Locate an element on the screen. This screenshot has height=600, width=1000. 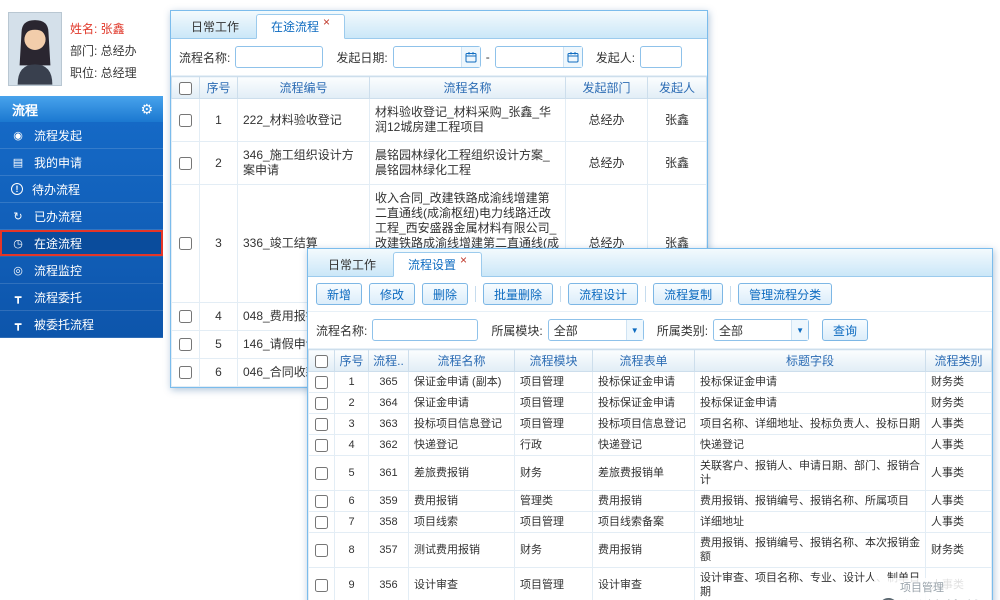
cell-id: 363 is located at coordinates (388, 424).